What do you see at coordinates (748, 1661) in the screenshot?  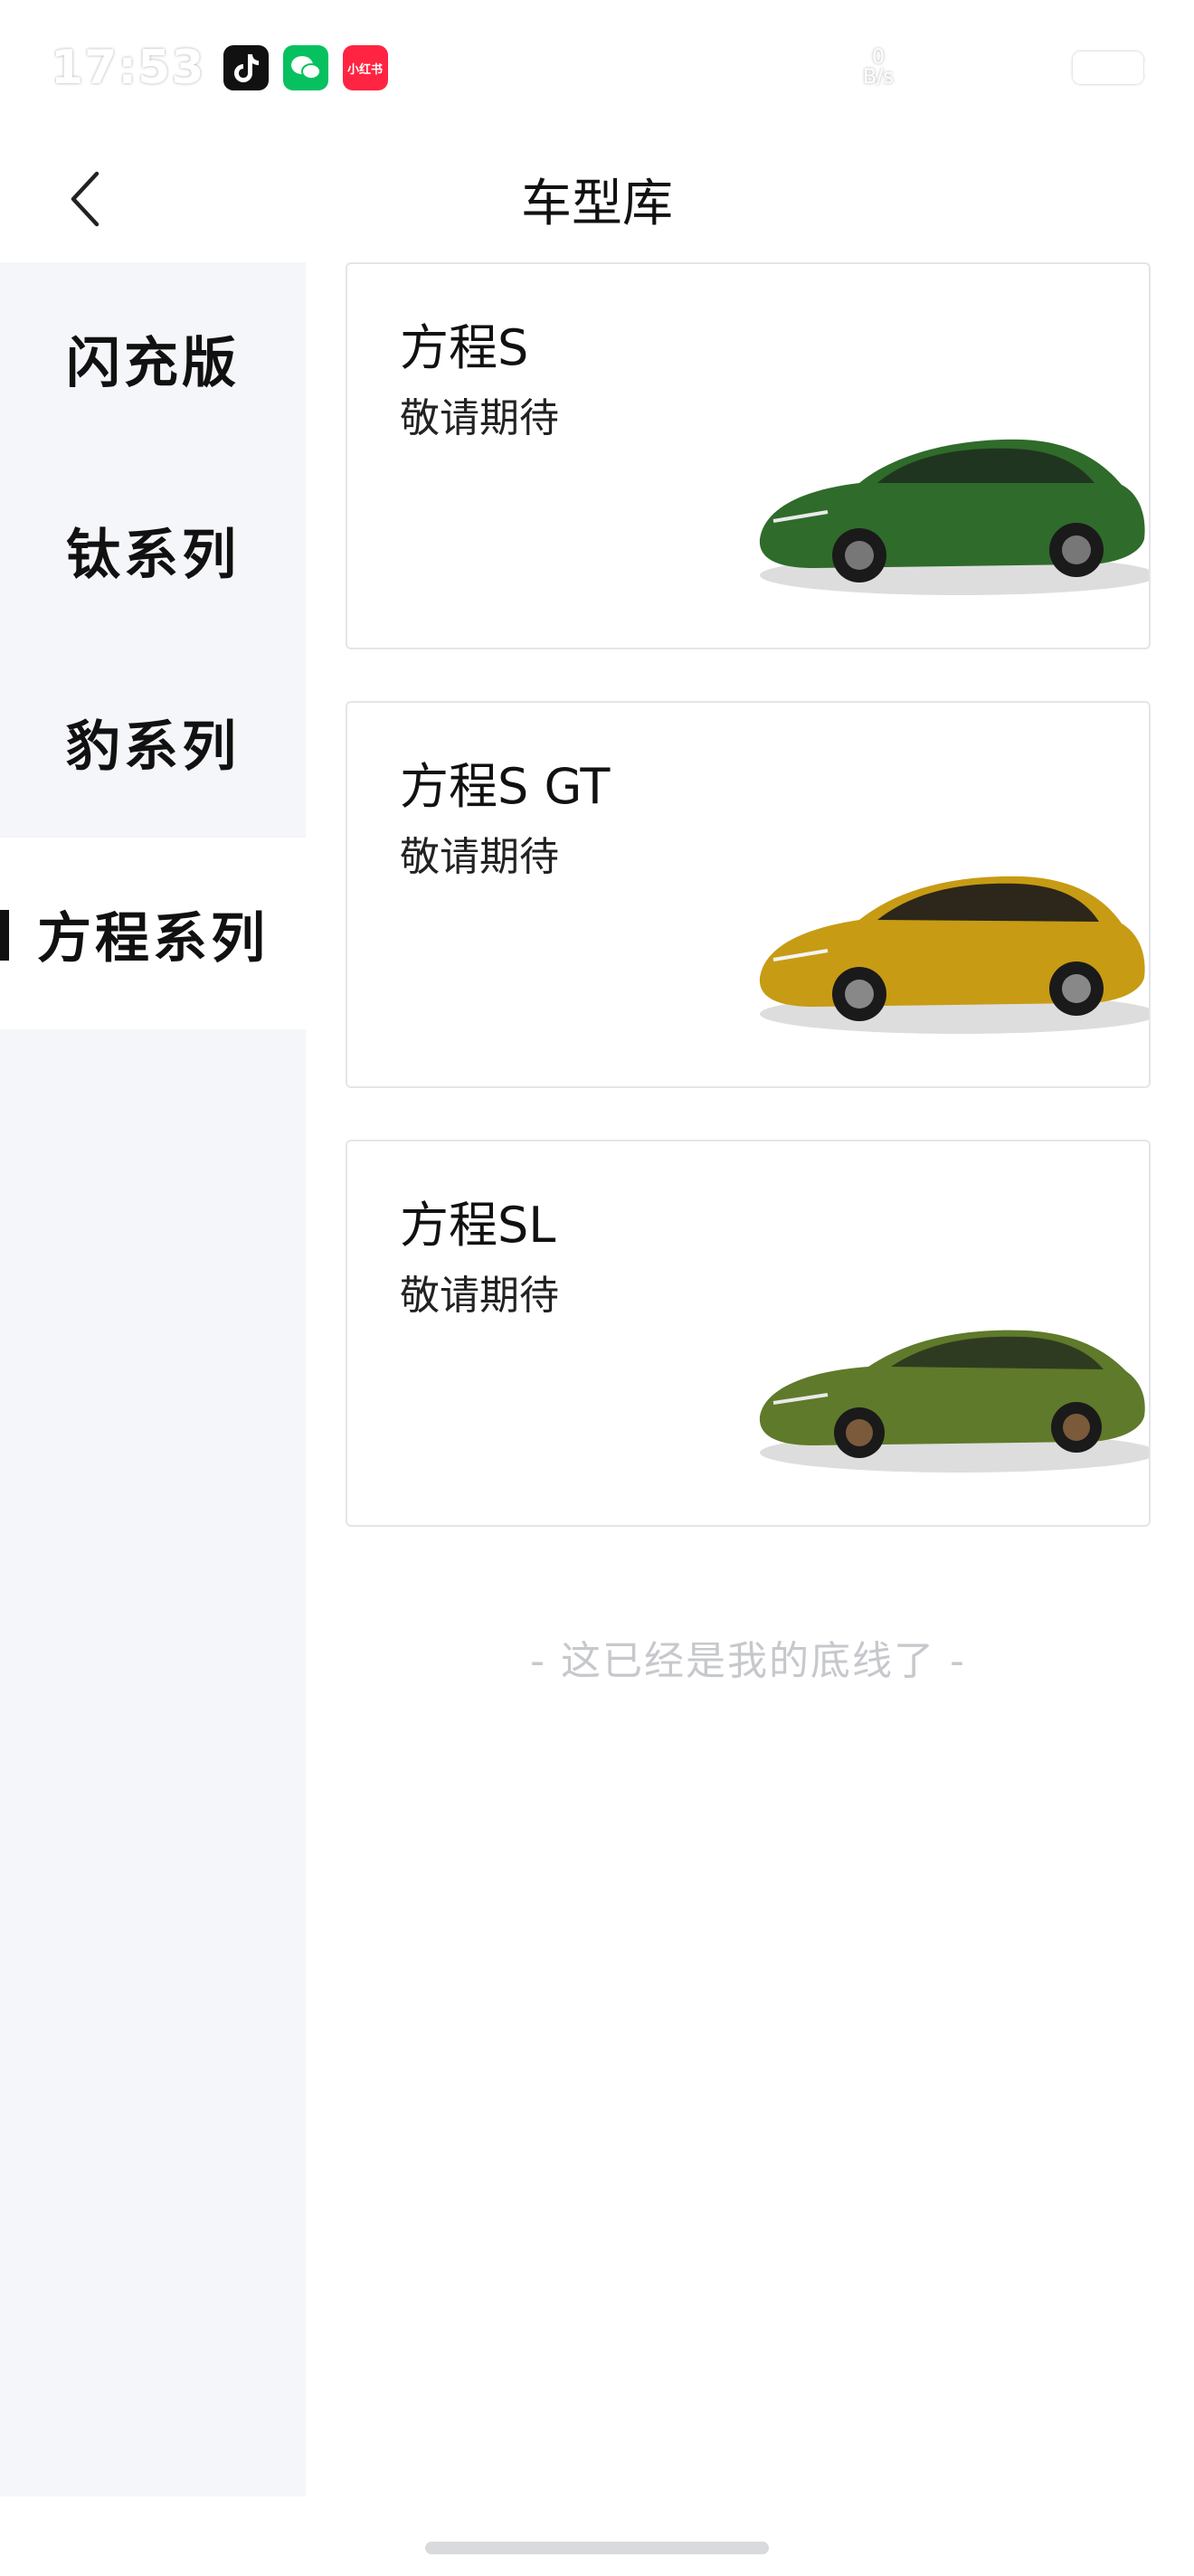 I see `end-of-list-note: - 这已经是我的底线了 -` at bounding box center [748, 1661].